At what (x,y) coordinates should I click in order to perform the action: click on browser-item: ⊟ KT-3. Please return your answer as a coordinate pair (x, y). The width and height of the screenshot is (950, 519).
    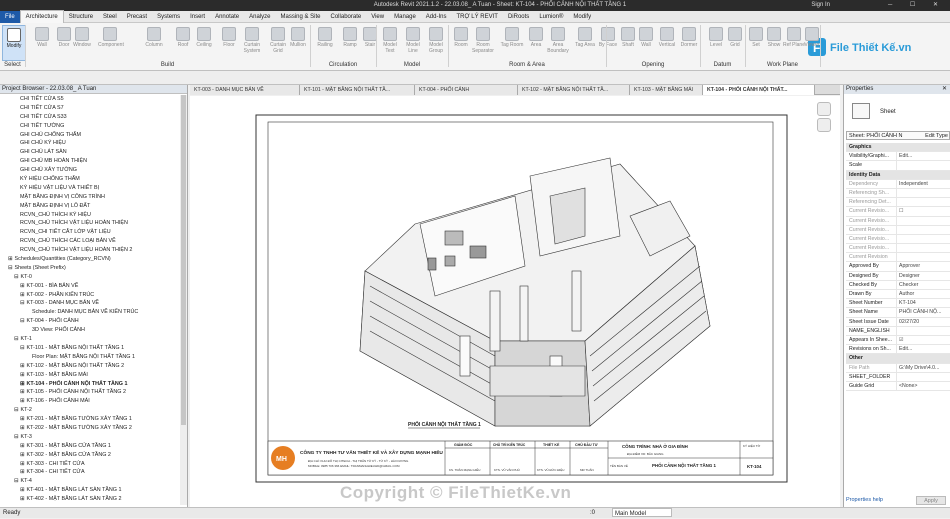
    Looking at the image, I should click on (90, 437).